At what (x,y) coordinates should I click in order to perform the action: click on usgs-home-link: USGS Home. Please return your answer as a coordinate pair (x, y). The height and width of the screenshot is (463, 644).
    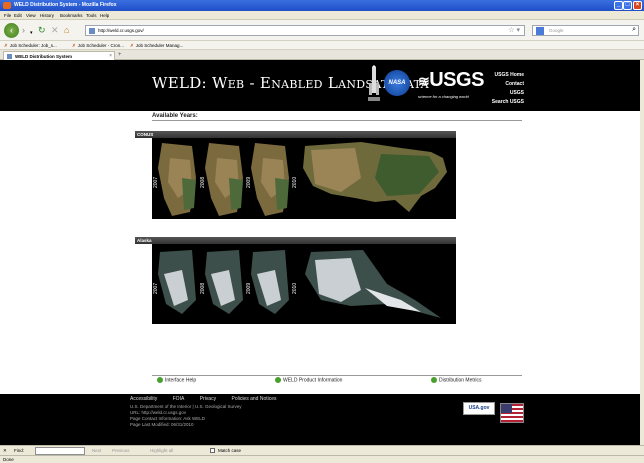
    Looking at the image, I should click on (507, 75).